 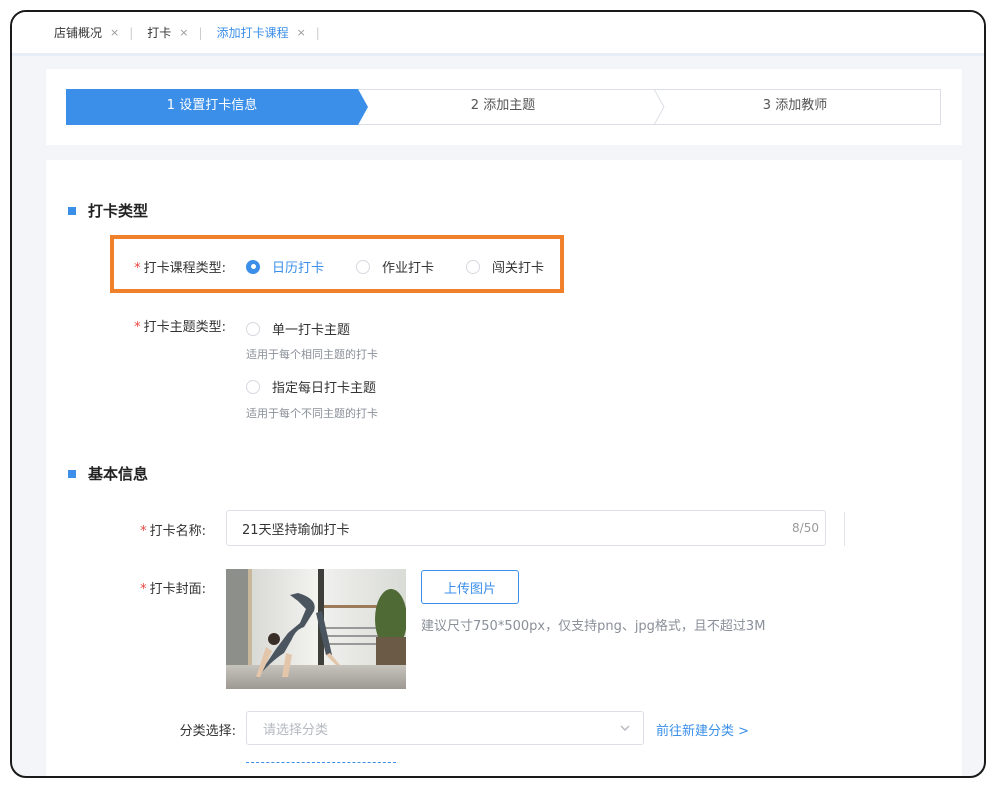 What do you see at coordinates (324, 388) in the screenshot?
I see `radio-label: 指定每日打卡主题` at bounding box center [324, 388].